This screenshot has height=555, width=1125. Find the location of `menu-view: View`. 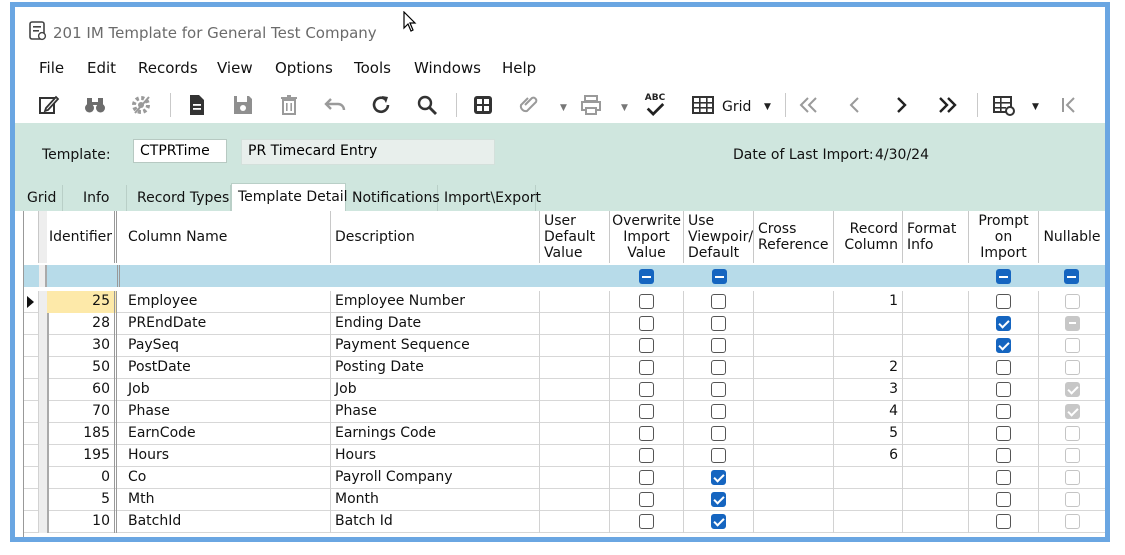

menu-view: View is located at coordinates (235, 68).